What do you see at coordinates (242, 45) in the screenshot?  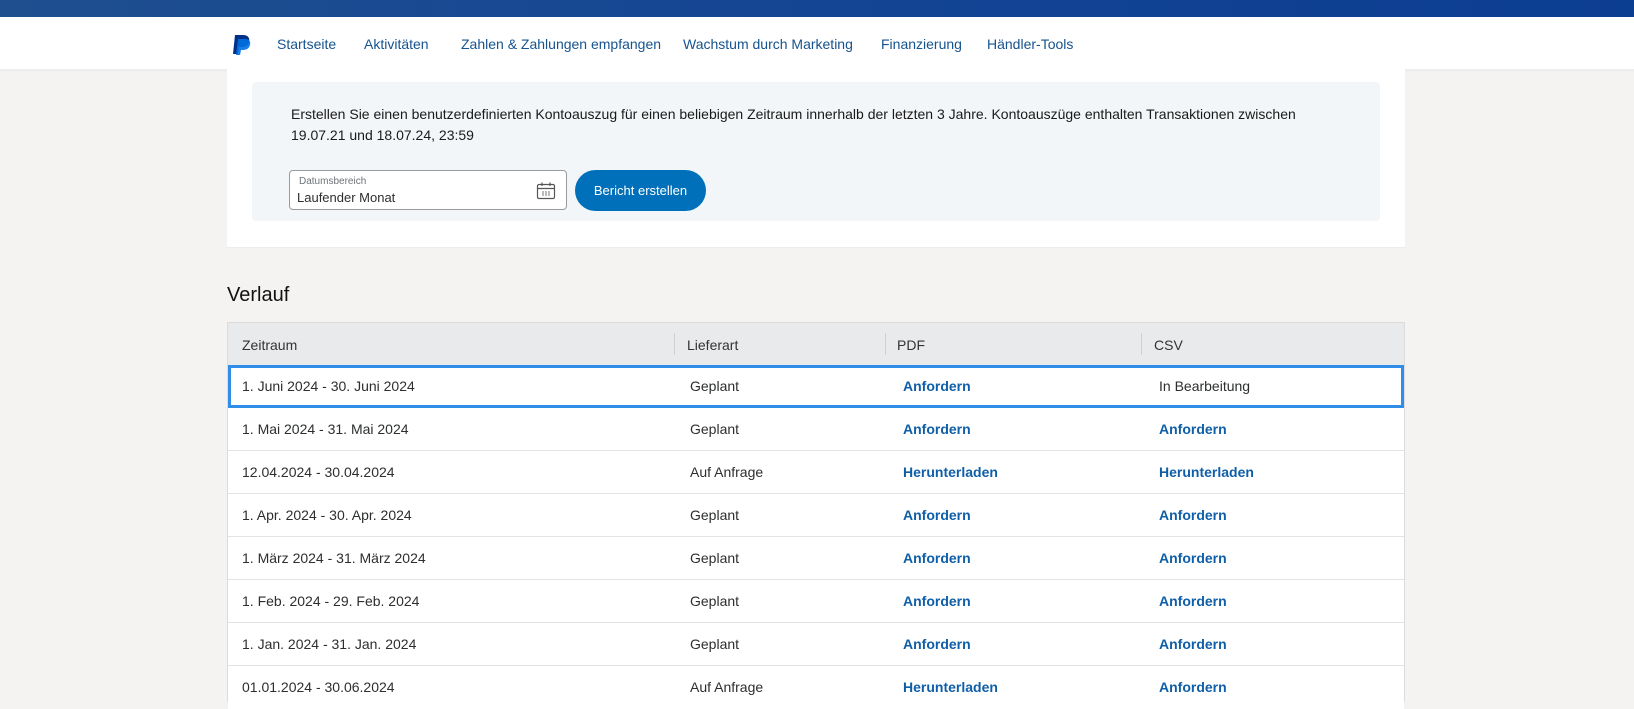 I see `paypal-logo-icon` at bounding box center [242, 45].